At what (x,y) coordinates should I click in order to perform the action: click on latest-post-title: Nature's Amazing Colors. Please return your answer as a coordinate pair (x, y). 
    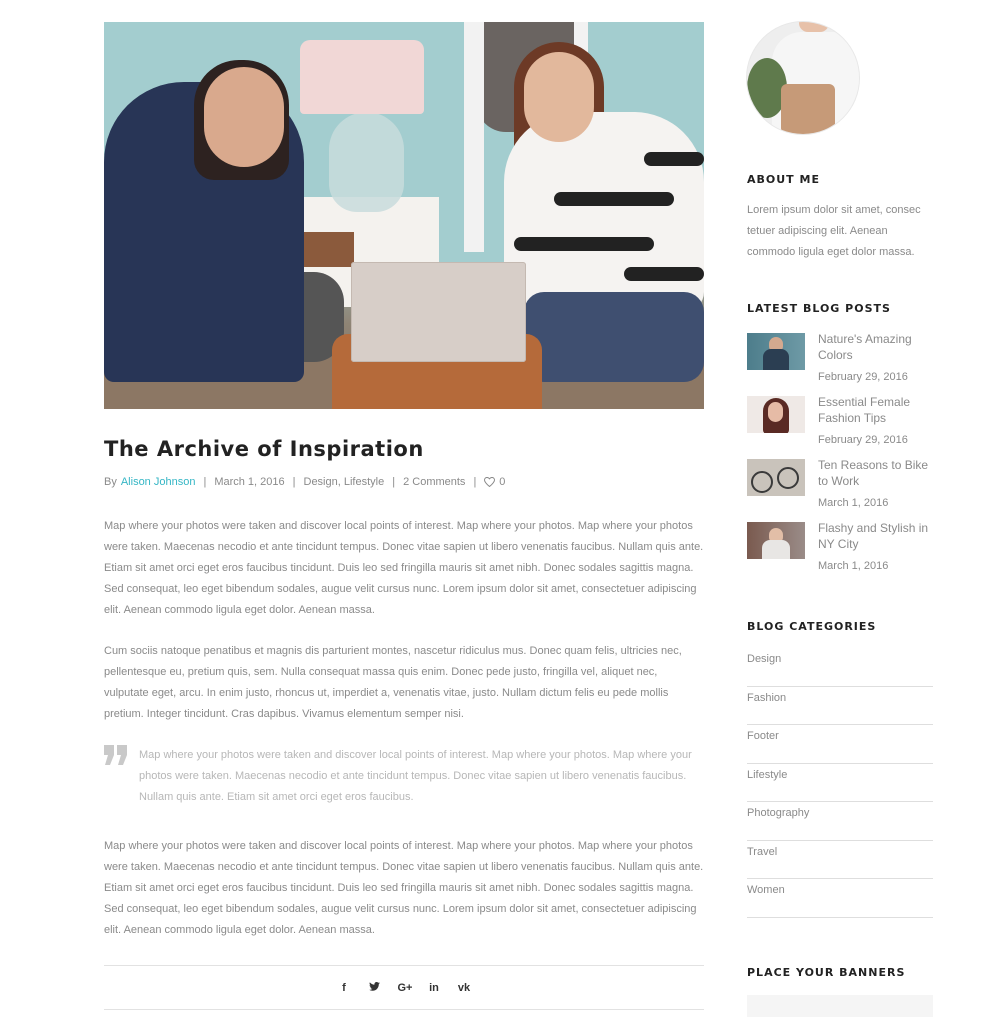
    Looking at the image, I should click on (875, 347).